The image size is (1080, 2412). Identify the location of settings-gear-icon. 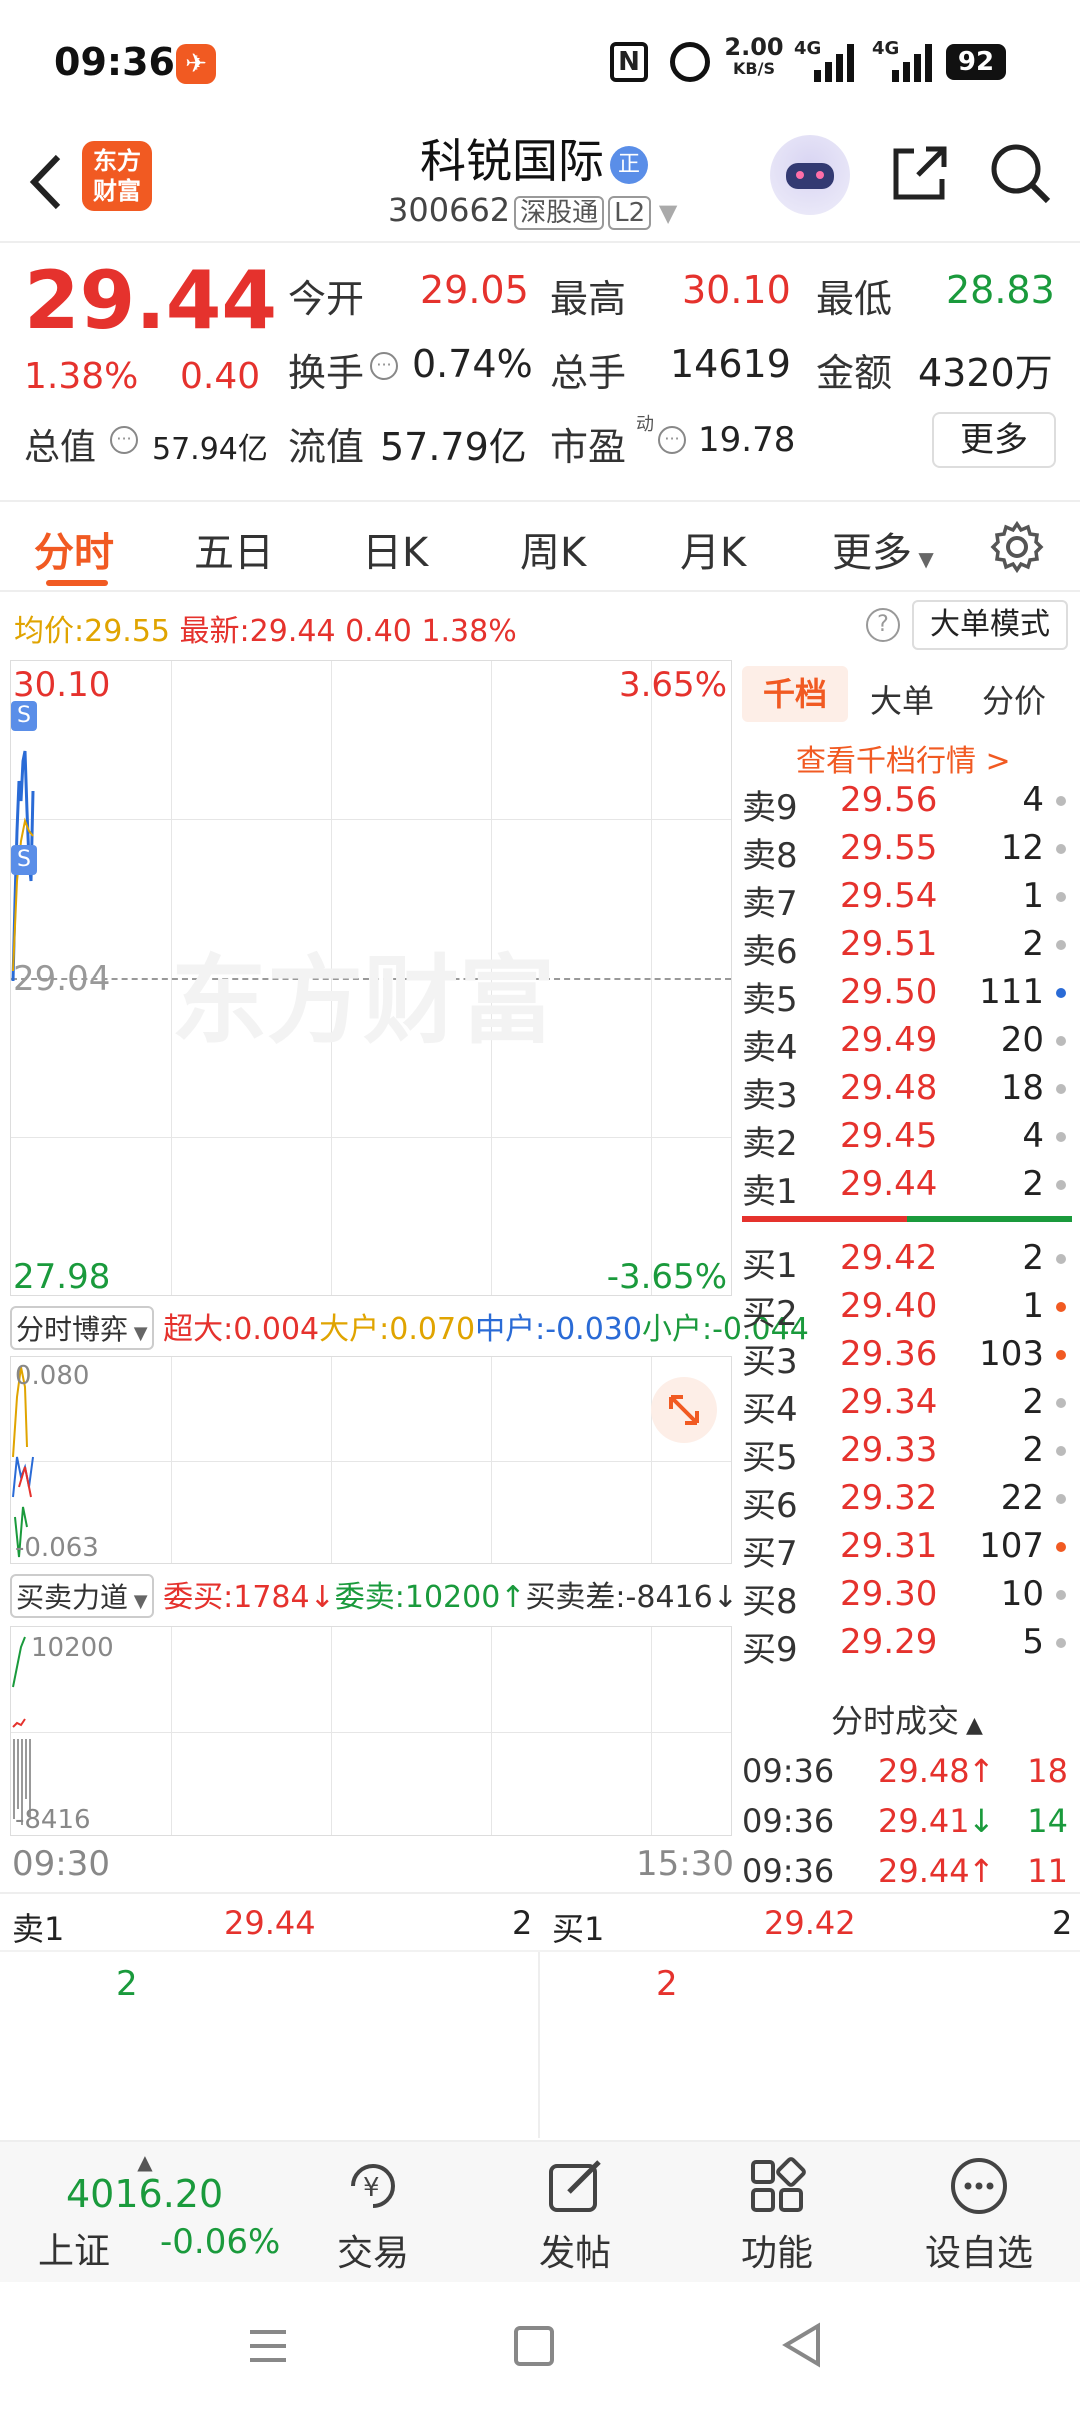
(1017, 547).